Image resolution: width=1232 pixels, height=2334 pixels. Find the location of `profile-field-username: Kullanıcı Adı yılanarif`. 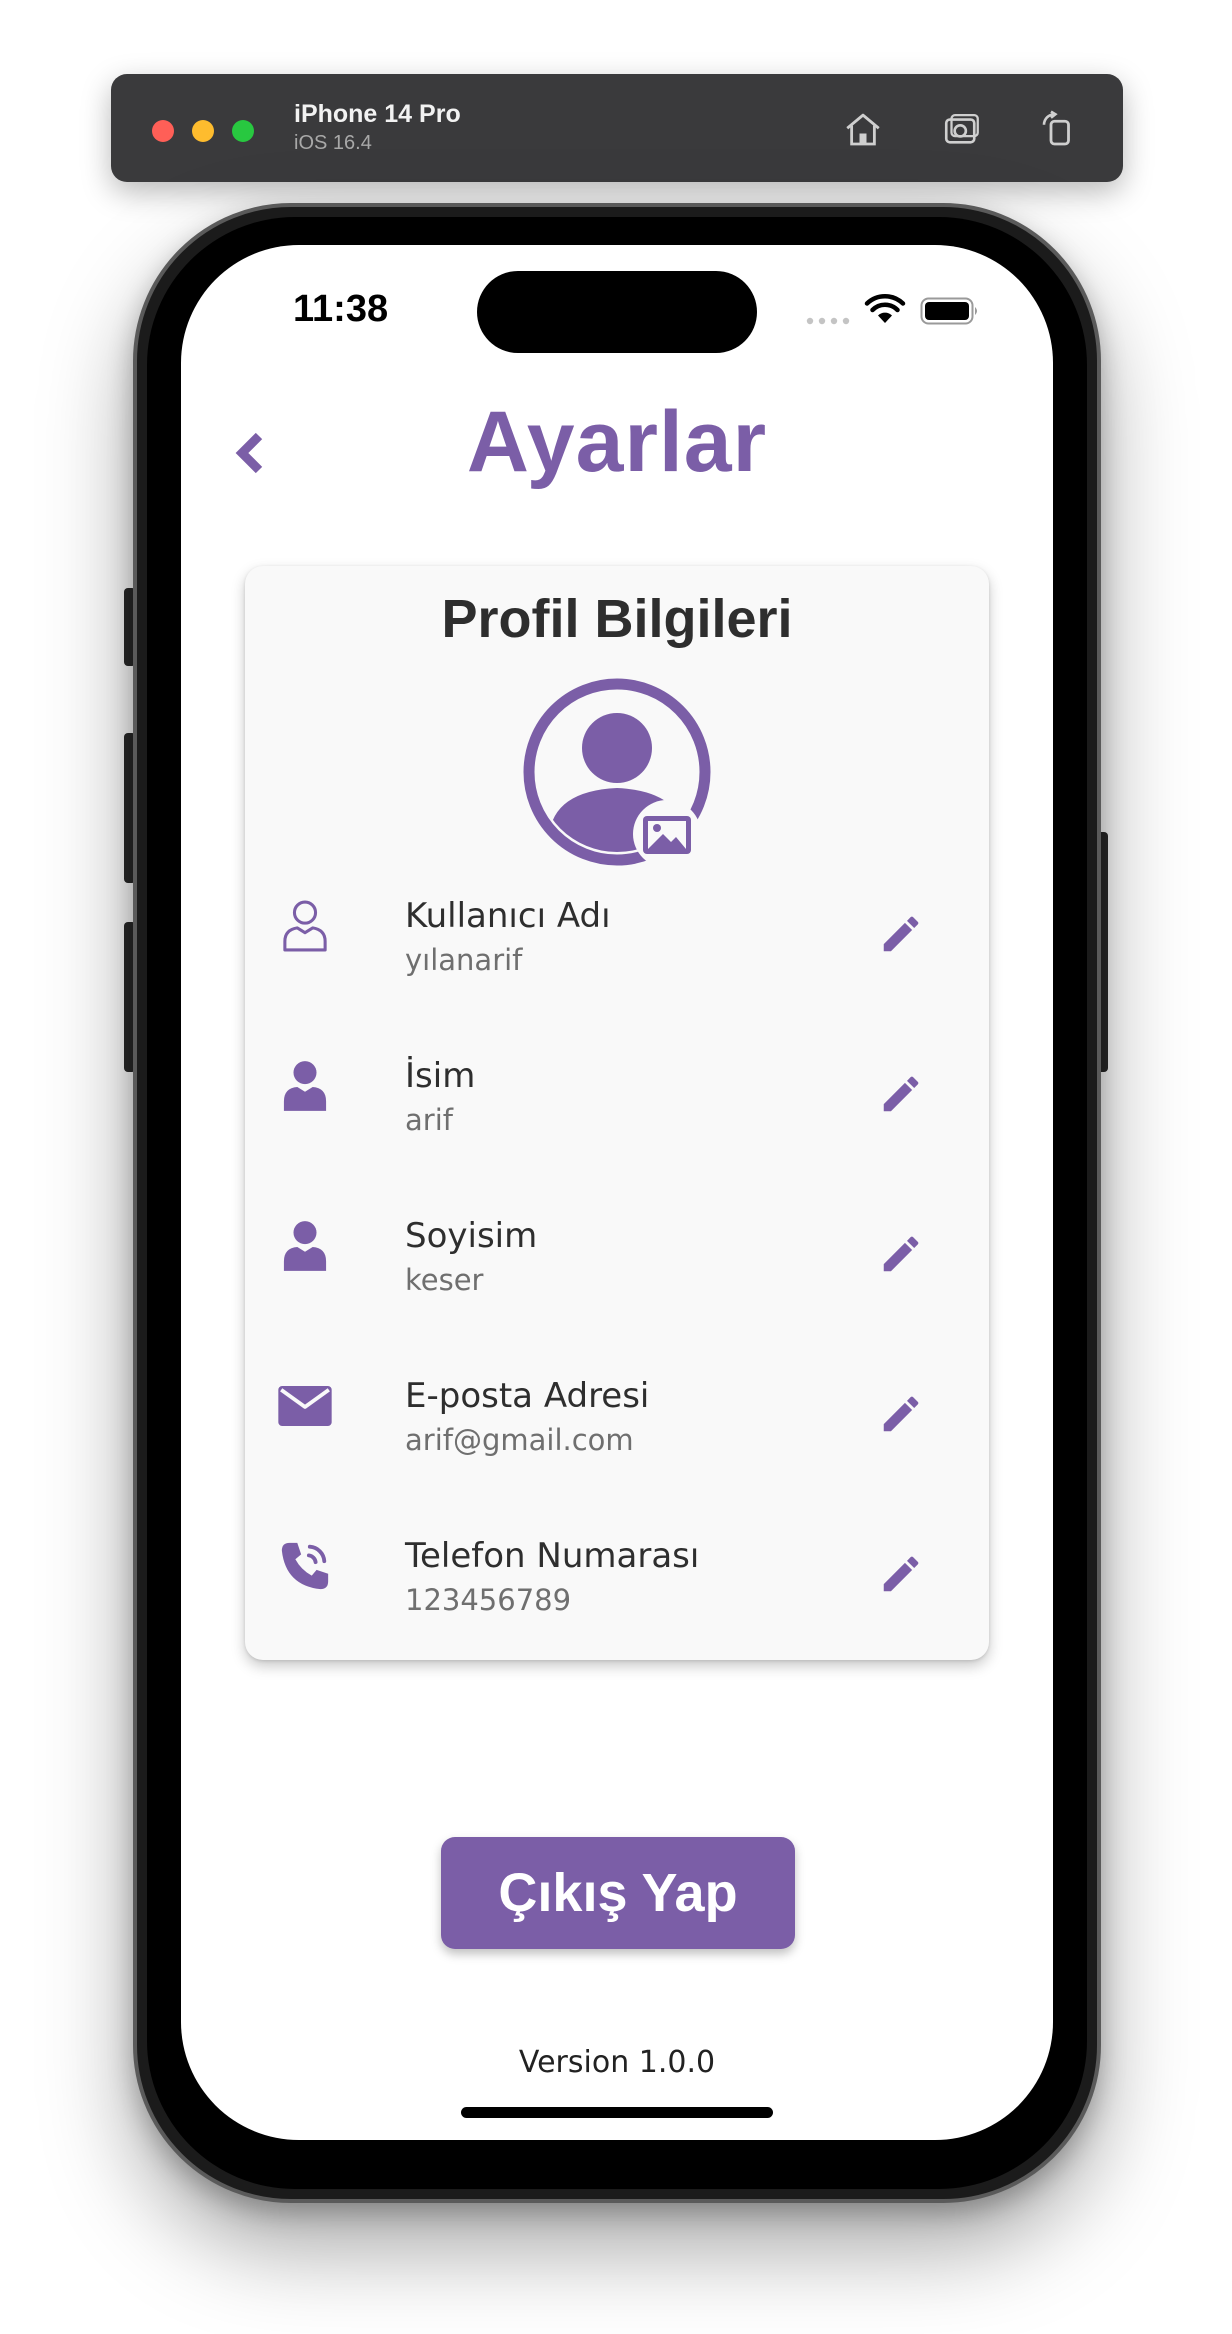

profile-field-username: Kullanıcı Adı yılanarif is located at coordinates (617, 951).